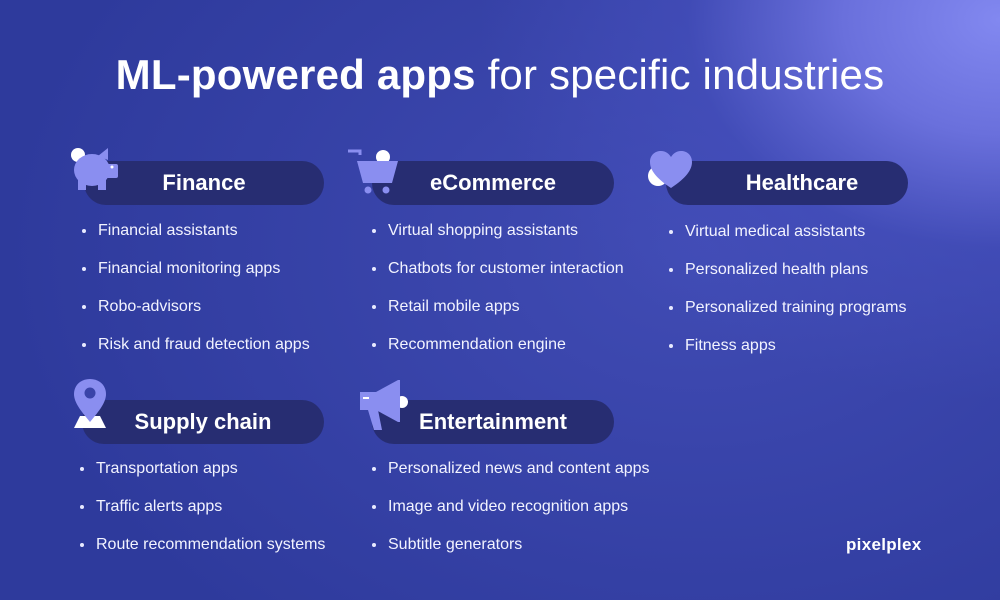 The image size is (1000, 600). I want to click on list-item: Recommendation engine, so click(498, 345).